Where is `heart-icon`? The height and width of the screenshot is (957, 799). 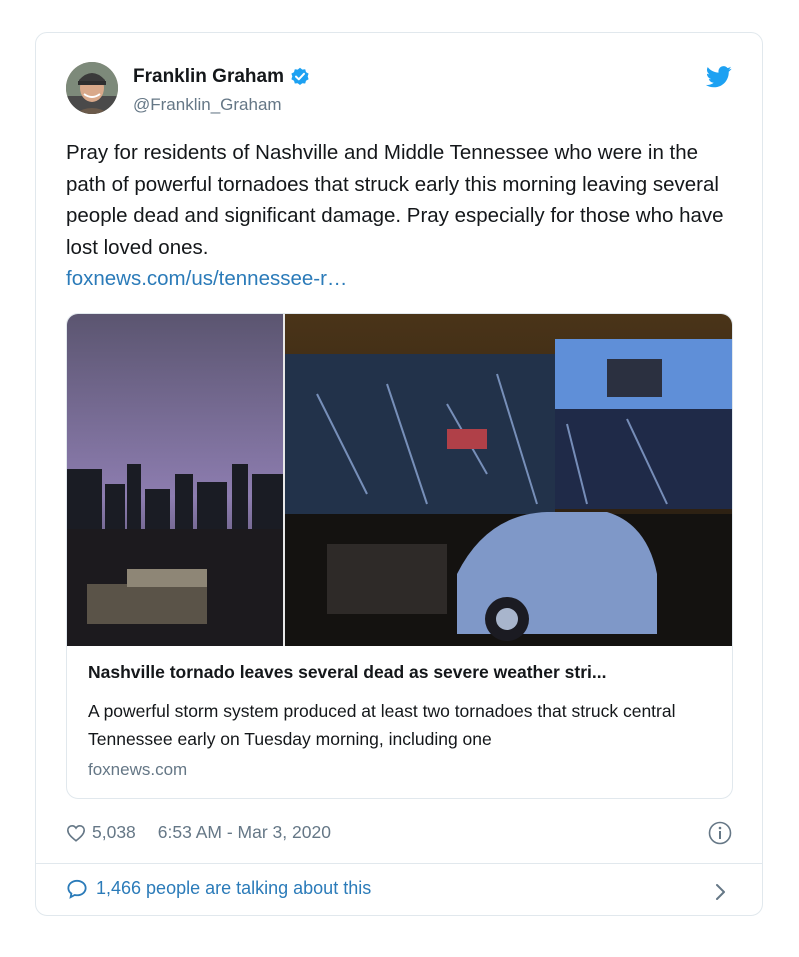
heart-icon is located at coordinates (76, 833).